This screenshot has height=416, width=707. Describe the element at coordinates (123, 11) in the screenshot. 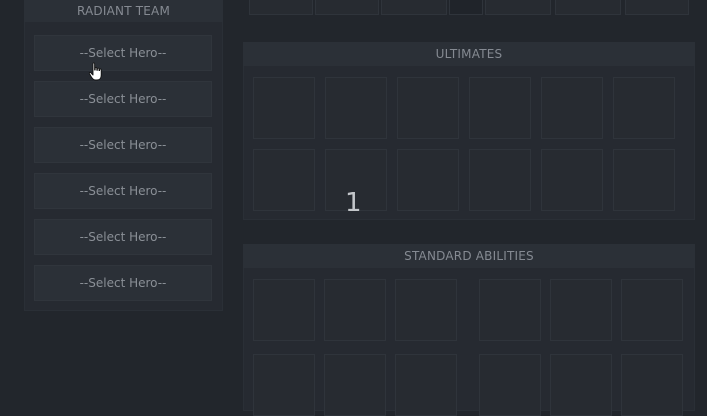

I see `radiant-team-title: RADIANT TEAM` at that location.